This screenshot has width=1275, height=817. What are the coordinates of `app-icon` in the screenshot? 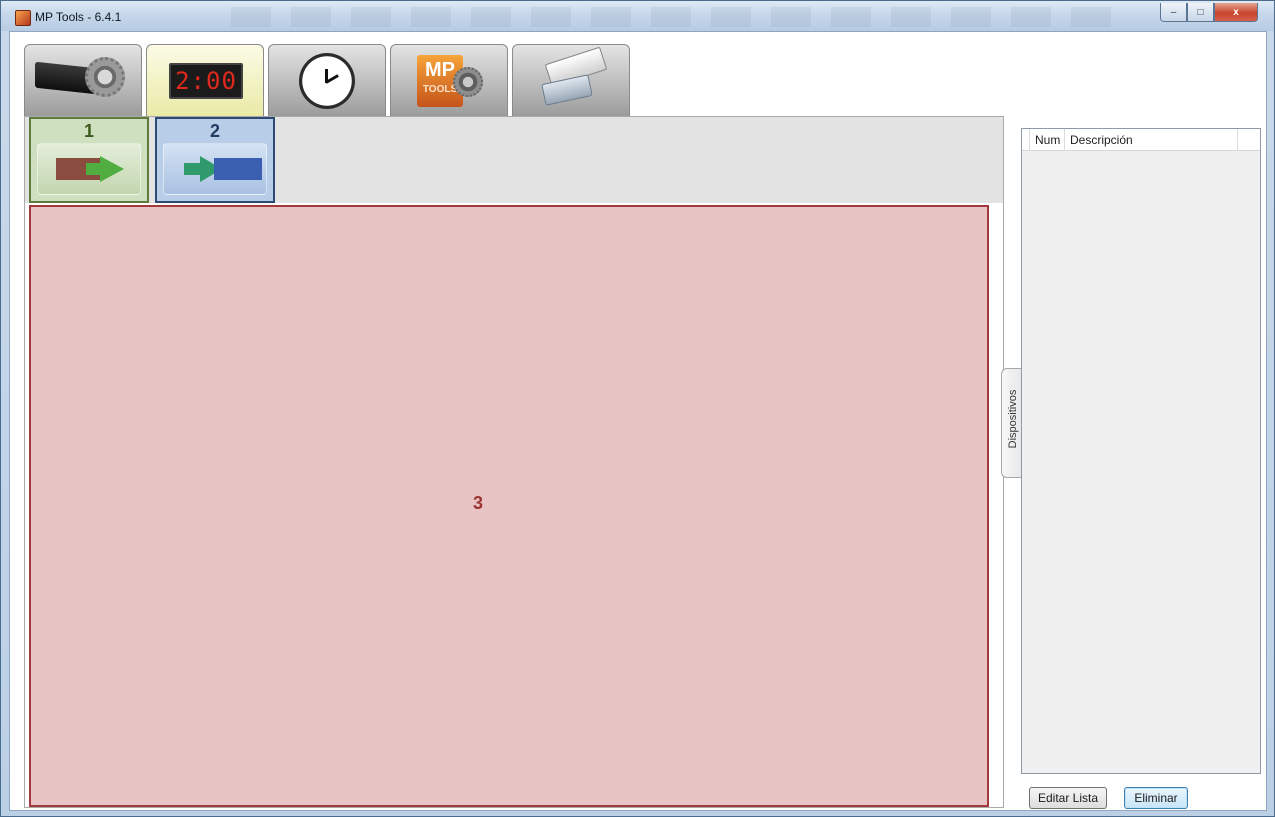 It's located at (23, 18).